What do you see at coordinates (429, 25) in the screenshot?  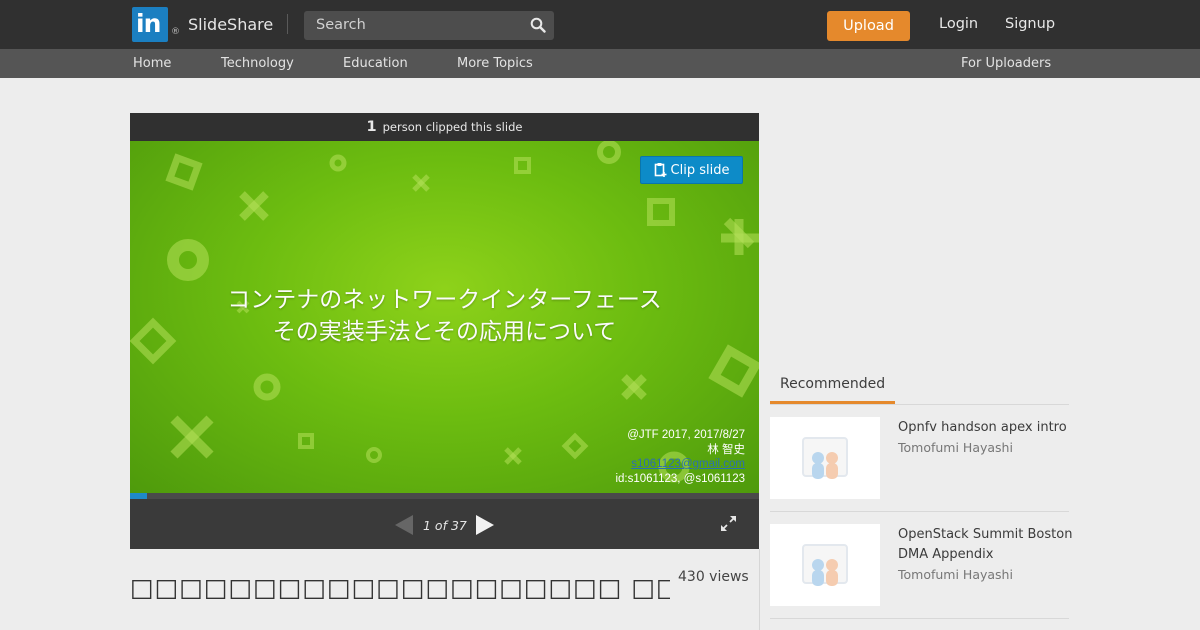 I see `search-input: Search` at bounding box center [429, 25].